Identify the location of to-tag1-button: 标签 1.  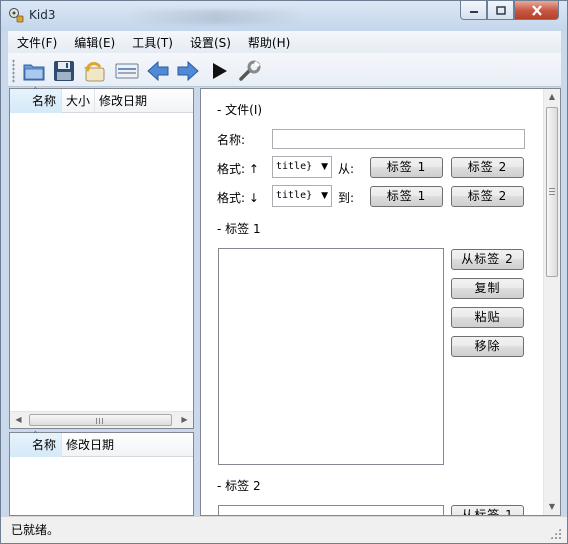
(406, 196).